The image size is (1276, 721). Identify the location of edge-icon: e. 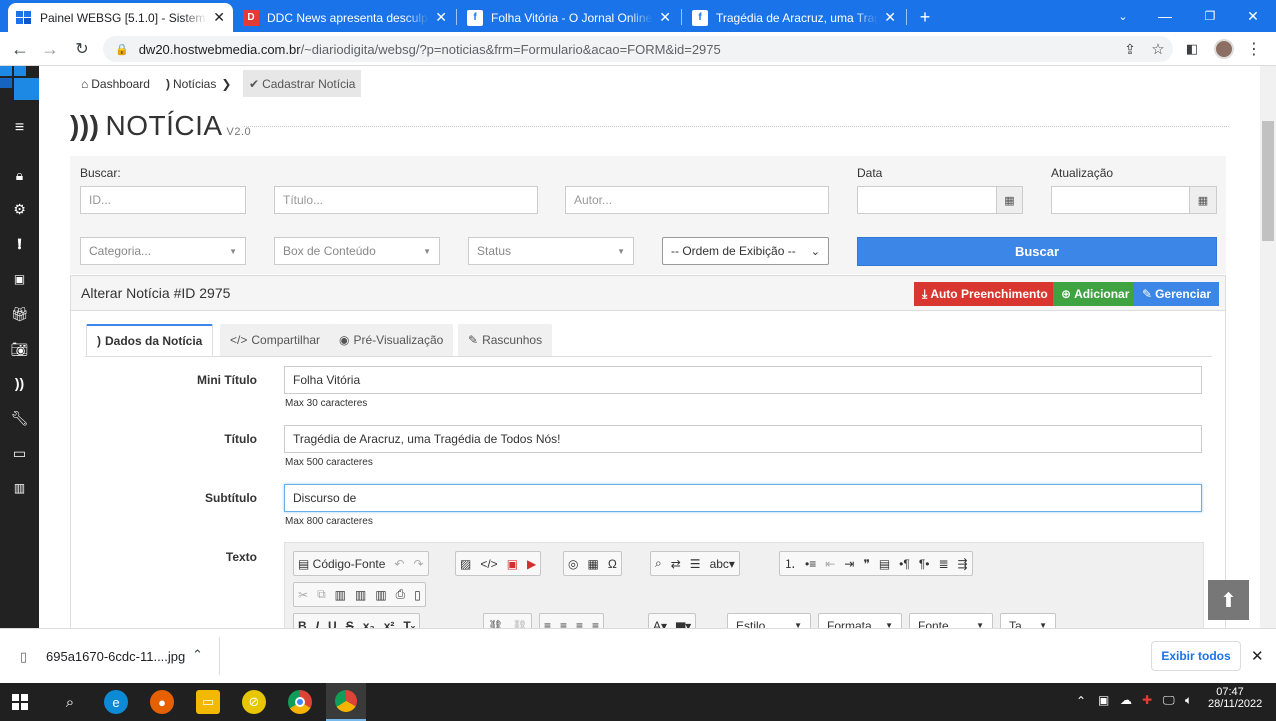
(116, 702).